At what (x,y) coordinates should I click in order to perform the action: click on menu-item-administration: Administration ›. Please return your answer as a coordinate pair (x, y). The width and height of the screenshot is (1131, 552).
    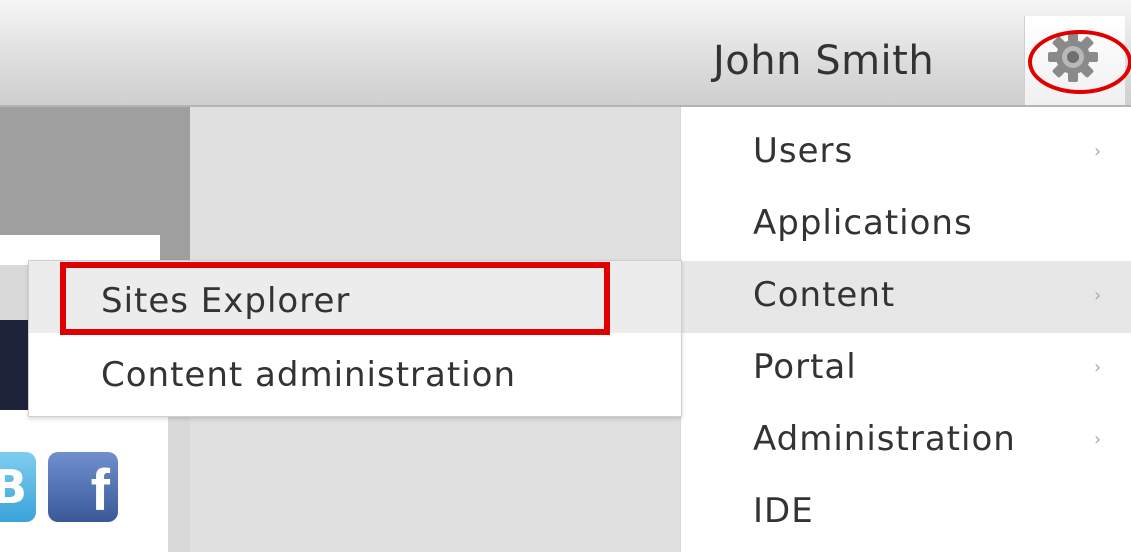
    Looking at the image, I should click on (906, 441).